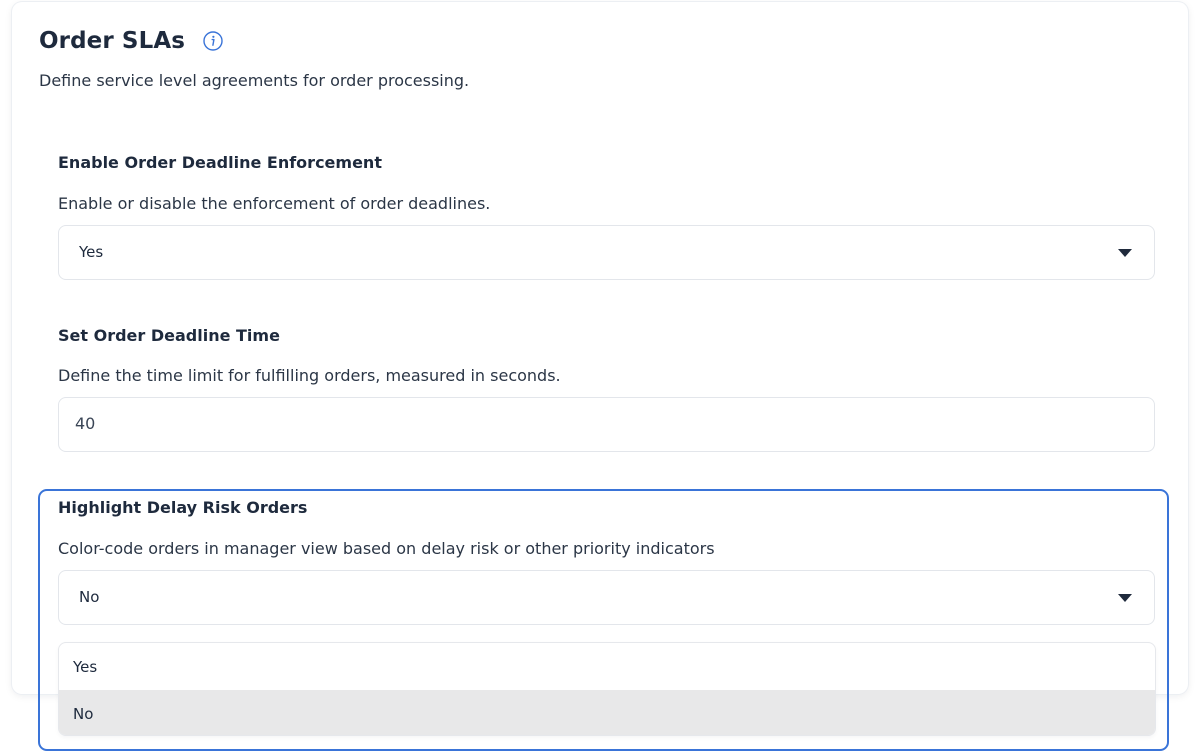 The image size is (1200, 756). I want to click on deadline-time-input: 40, so click(606, 424).